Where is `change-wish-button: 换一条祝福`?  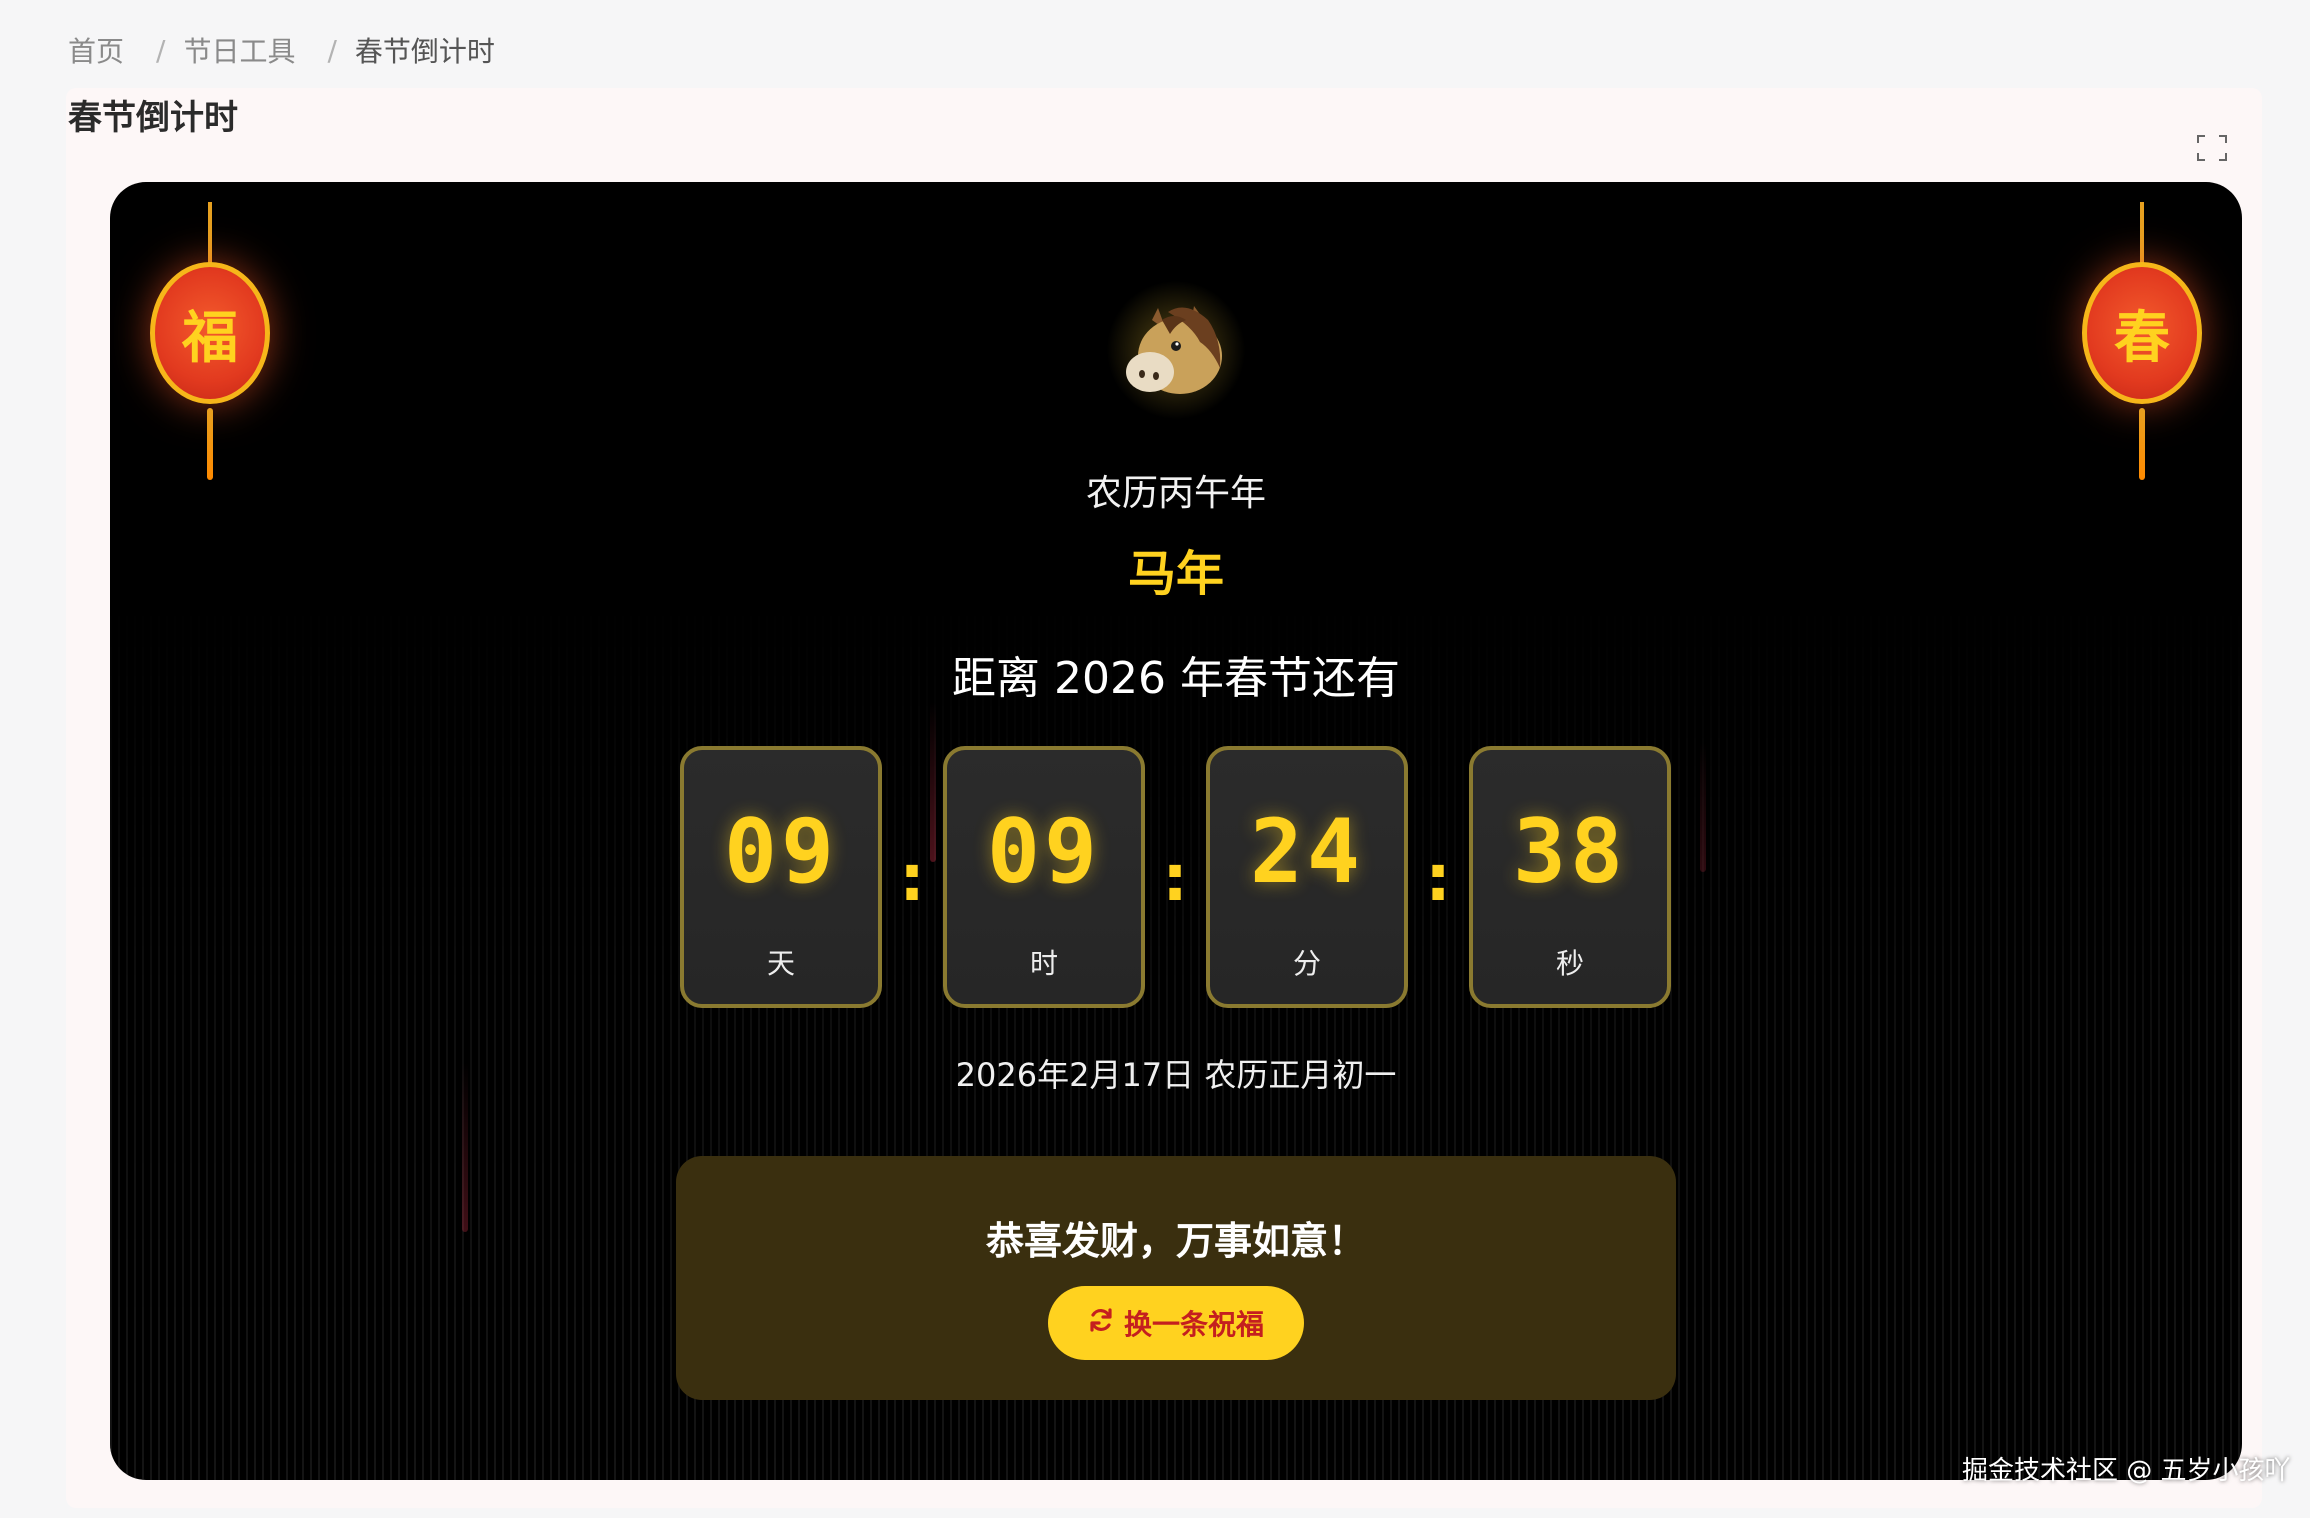 change-wish-button: 换一条祝福 is located at coordinates (1176, 1323).